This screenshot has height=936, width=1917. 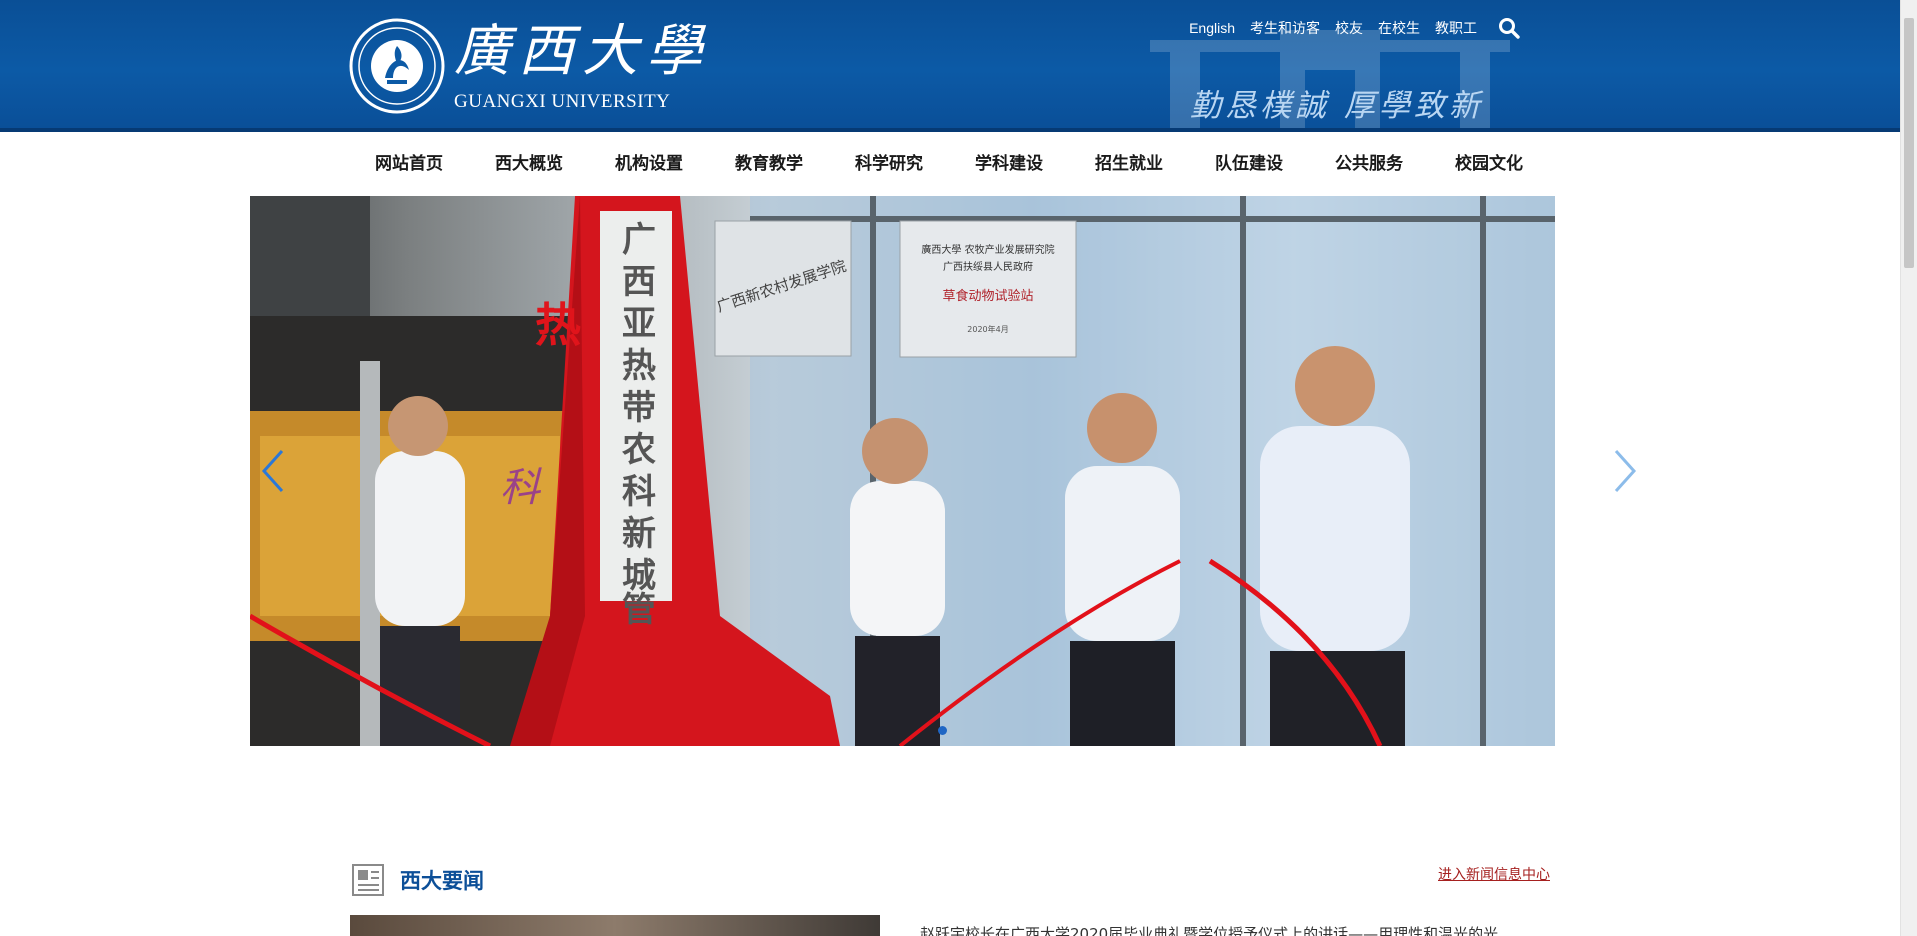 I want to click on svg-text: 农, so click(x=639, y=450).